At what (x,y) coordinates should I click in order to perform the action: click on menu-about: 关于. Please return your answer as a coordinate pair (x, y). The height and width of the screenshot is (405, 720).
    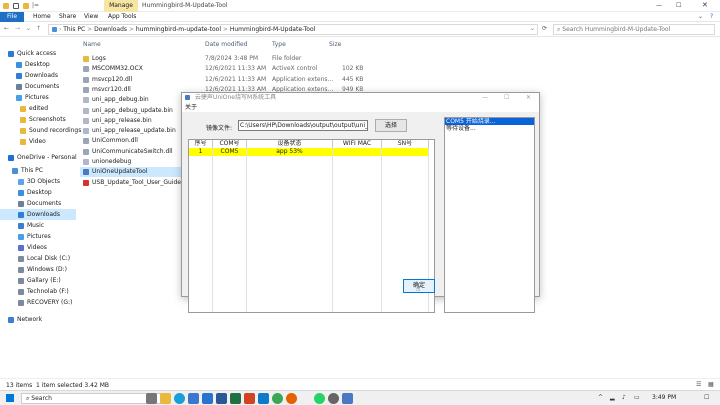
    Looking at the image, I should click on (191, 107).